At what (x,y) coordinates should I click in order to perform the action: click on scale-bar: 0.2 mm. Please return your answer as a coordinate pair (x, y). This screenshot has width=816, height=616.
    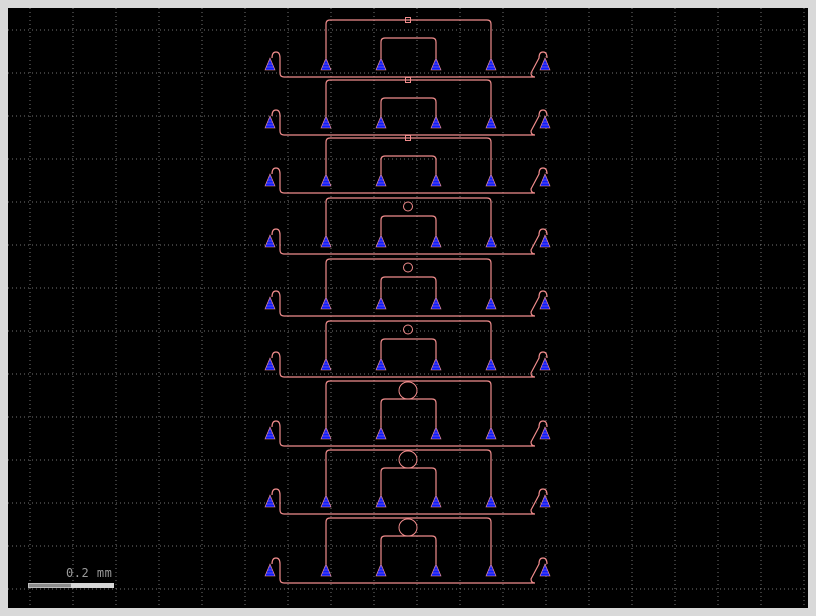
    Looking at the image, I should click on (72, 581).